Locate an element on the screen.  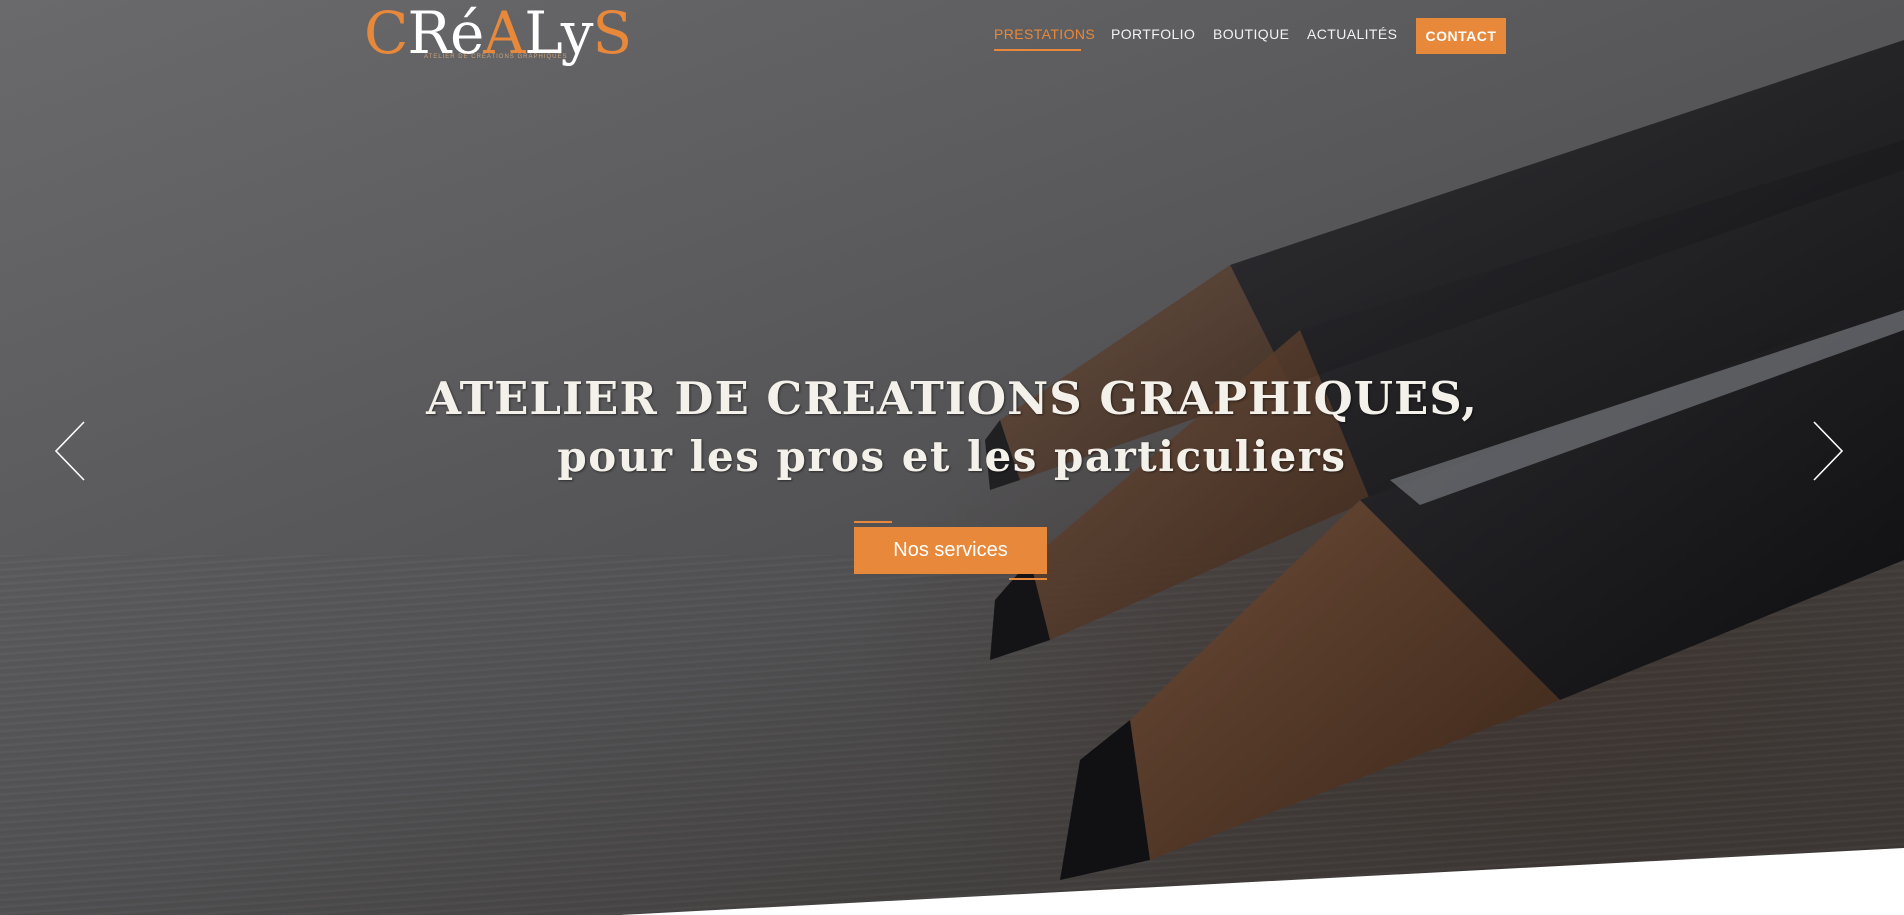
nav-item-portfolio: PORTFOLIO is located at coordinates (1153, 34).